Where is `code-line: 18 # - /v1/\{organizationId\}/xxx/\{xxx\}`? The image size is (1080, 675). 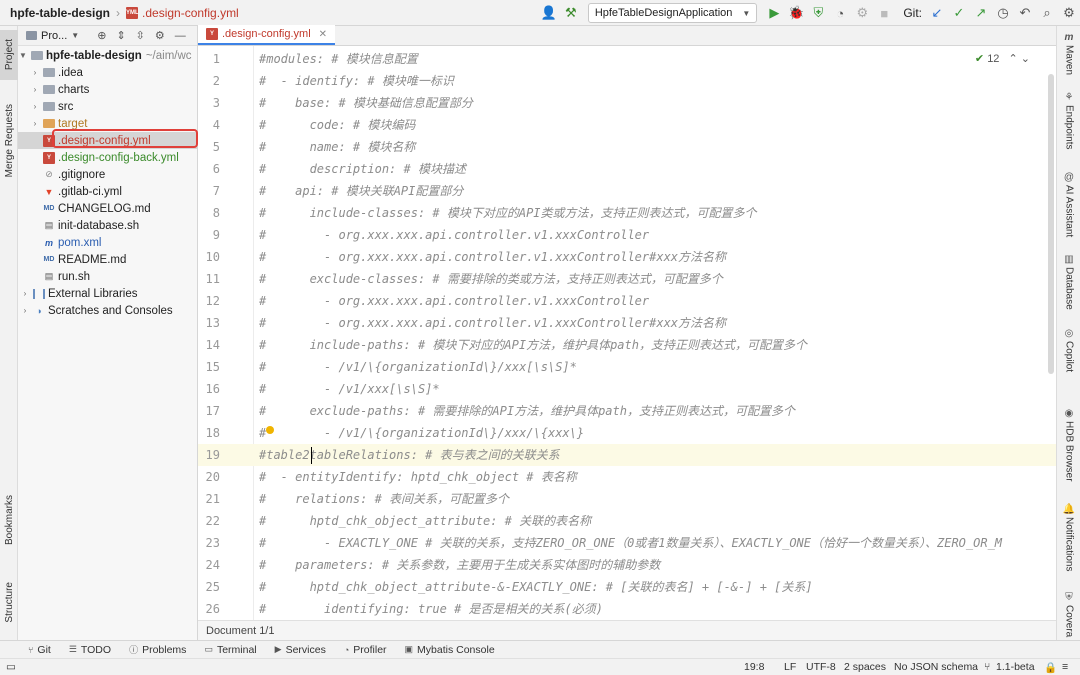 code-line: 18 # - /v1/\{organizationId\}/xxx/\{xxx\} is located at coordinates (627, 433).